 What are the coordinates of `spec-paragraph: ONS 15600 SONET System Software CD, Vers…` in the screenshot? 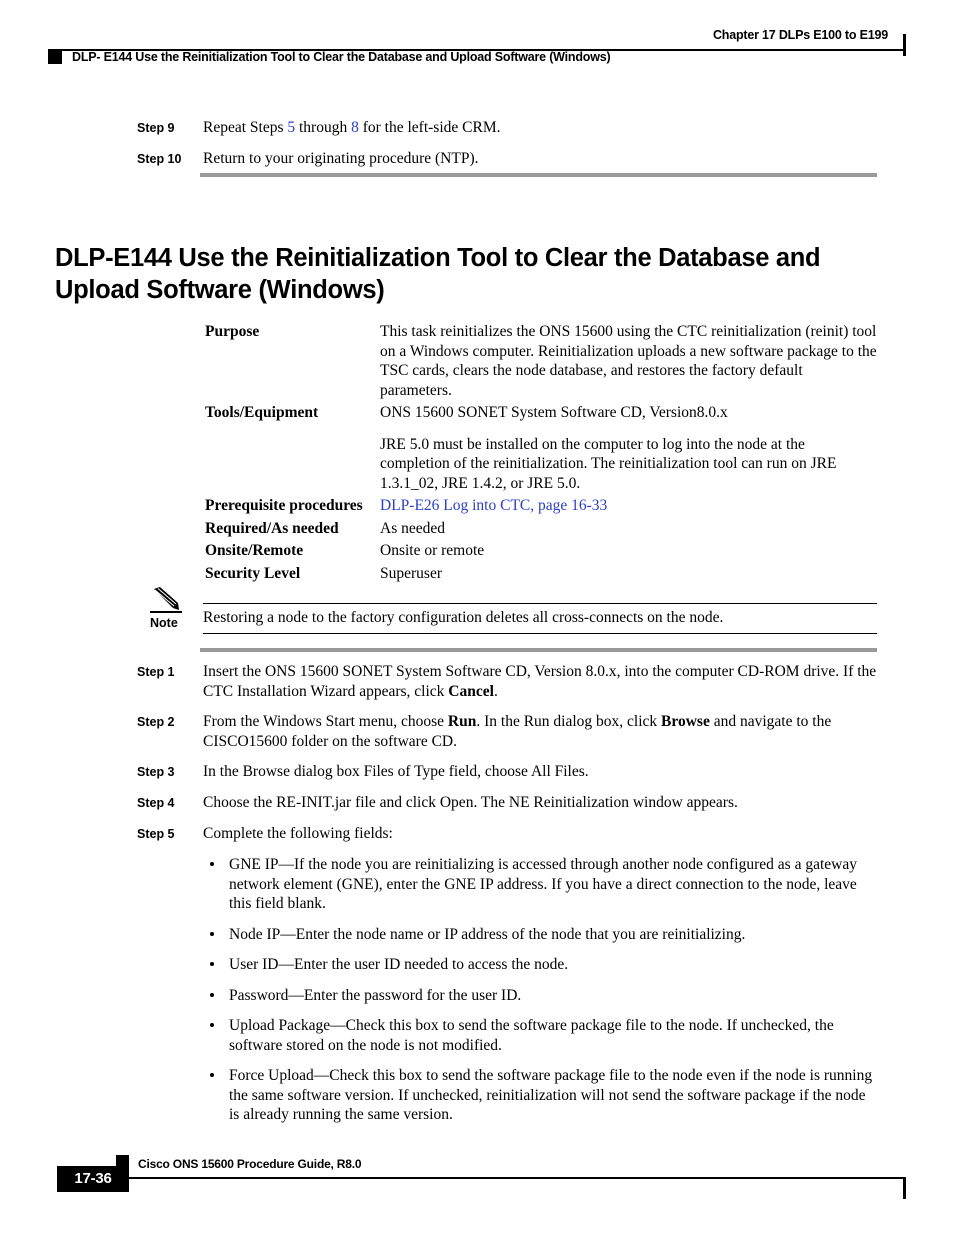 It's located at (554, 412).